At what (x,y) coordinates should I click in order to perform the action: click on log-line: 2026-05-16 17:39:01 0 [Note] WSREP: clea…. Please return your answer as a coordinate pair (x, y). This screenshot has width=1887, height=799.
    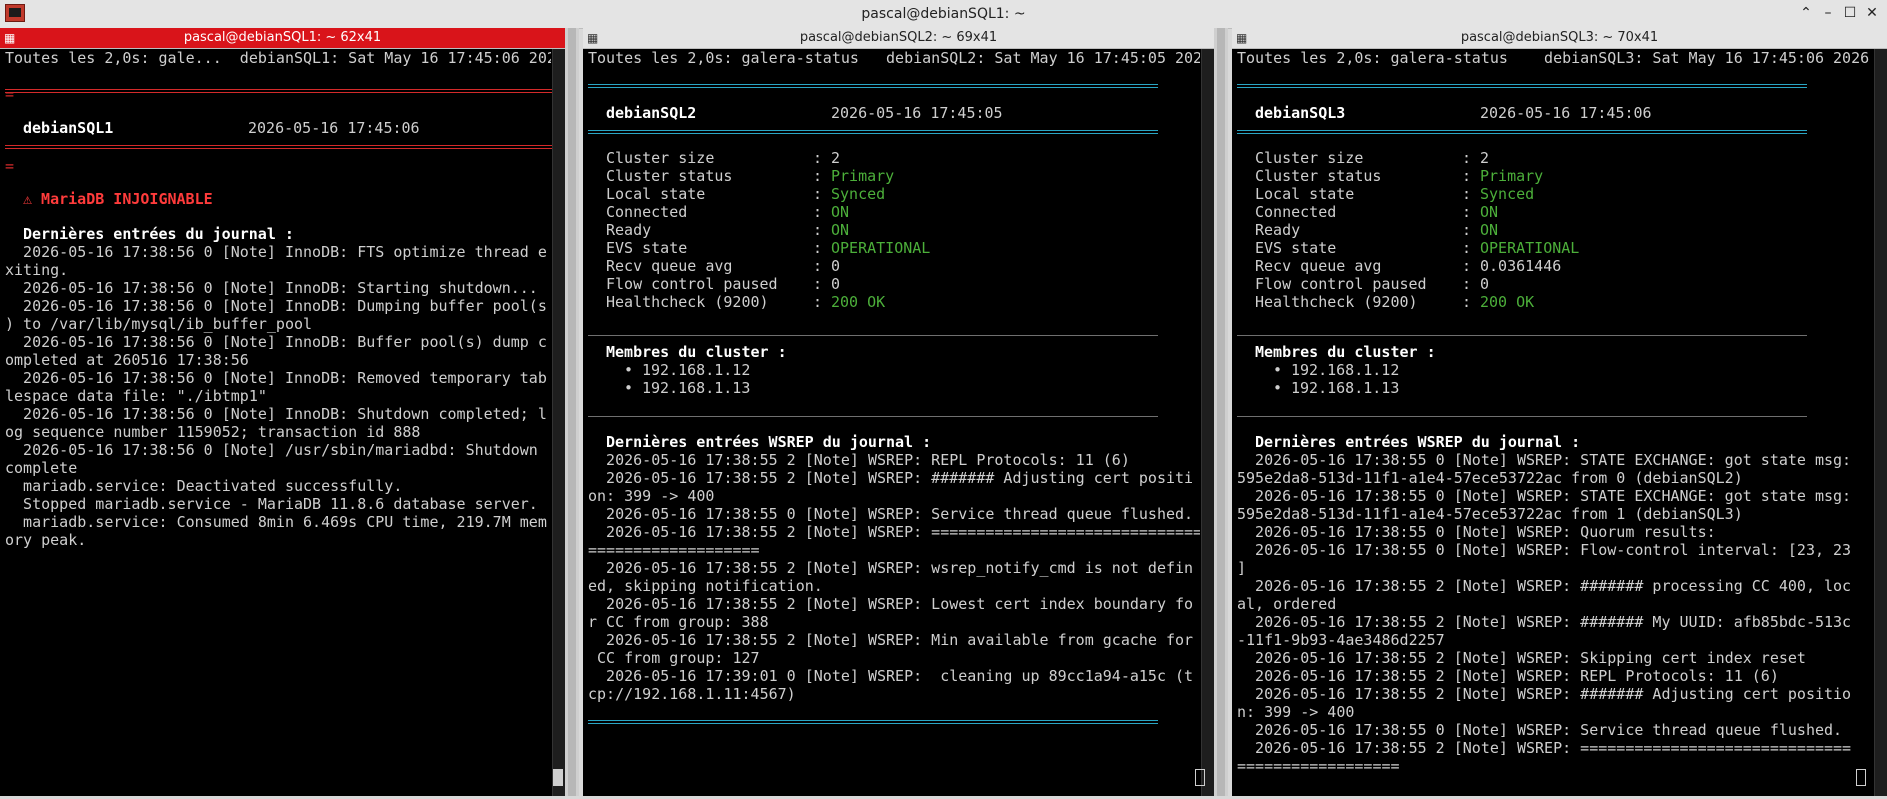
    Looking at the image, I should click on (891, 676).